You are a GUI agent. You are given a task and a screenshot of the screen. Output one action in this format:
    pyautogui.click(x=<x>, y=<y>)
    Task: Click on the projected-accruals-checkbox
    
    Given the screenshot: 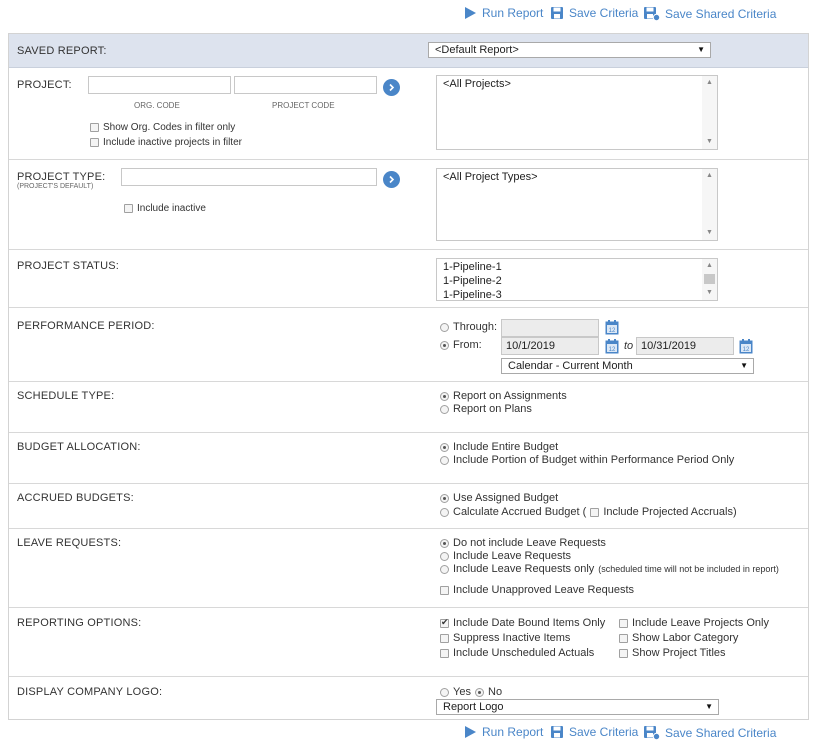 What is the action you would take?
    pyautogui.click(x=595, y=512)
    